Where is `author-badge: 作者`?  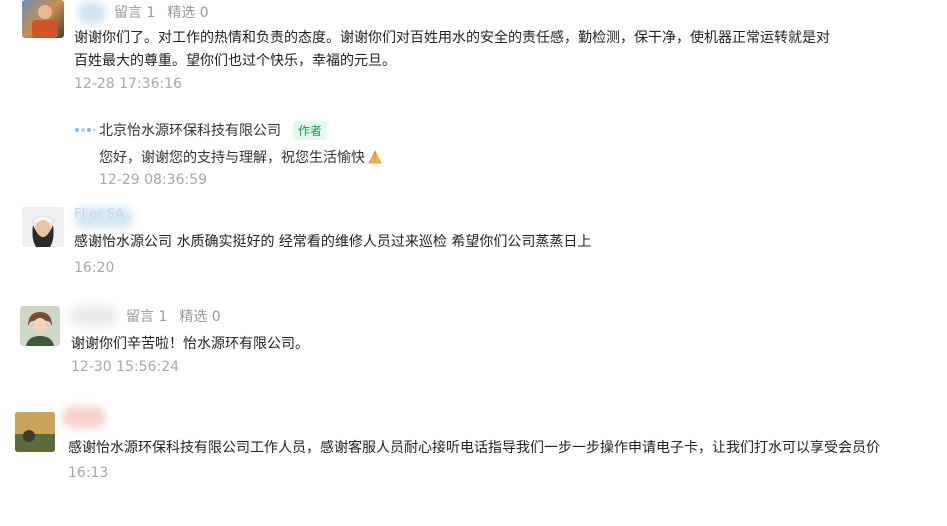 author-badge: 作者 is located at coordinates (310, 130).